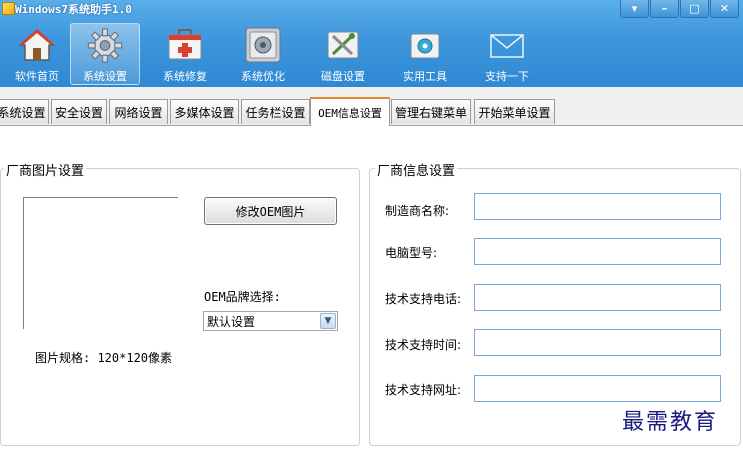  Describe the element at coordinates (425, 46) in the screenshot. I see `toolbox-icon` at that location.